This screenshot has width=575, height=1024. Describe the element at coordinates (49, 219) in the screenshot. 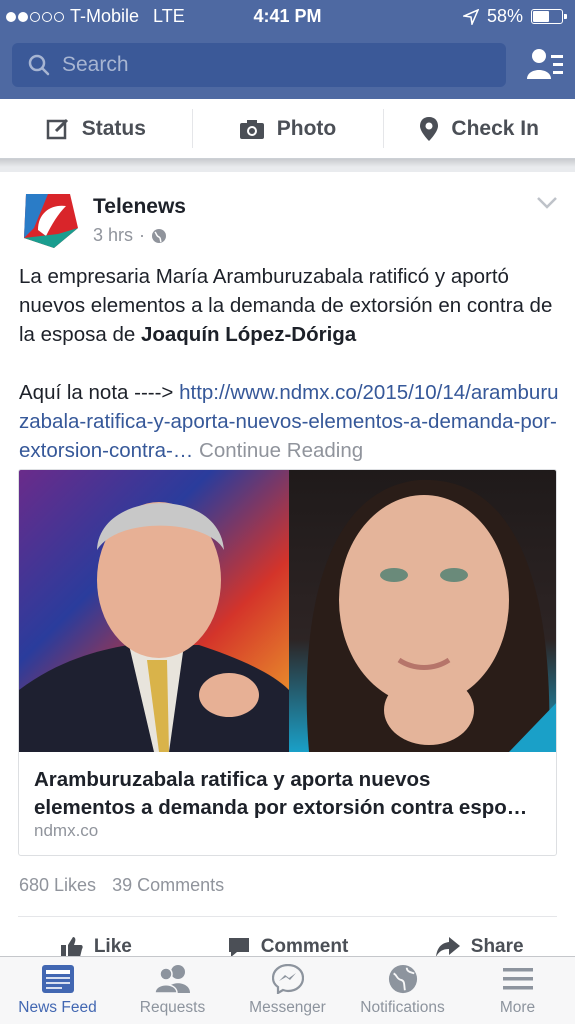

I see `avatar` at that location.